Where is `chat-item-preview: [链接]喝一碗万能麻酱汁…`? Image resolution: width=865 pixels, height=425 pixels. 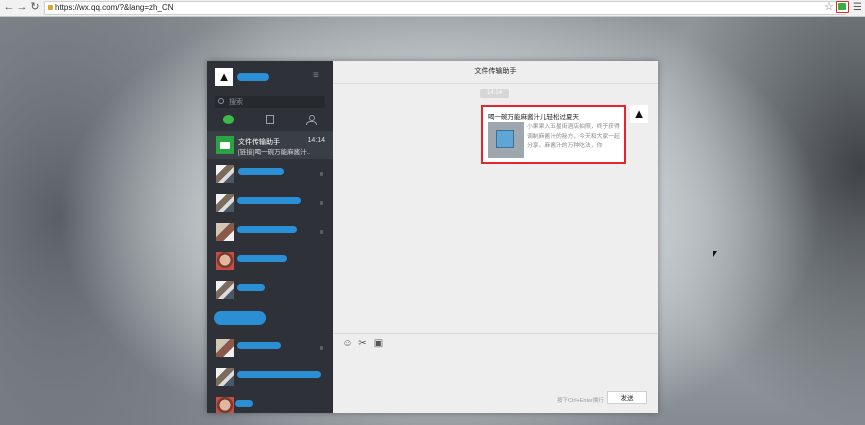 chat-item-preview: [链接]喝一碗万能麻酱汁… is located at coordinates (274, 152).